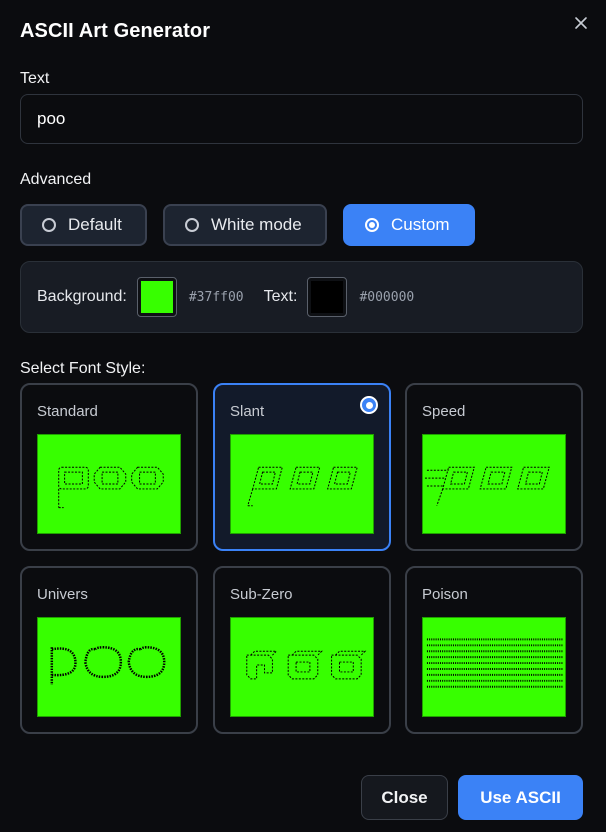 This screenshot has height=832, width=606. Describe the element at coordinates (387, 297) in the screenshot. I see `text-hex: #000000` at that location.